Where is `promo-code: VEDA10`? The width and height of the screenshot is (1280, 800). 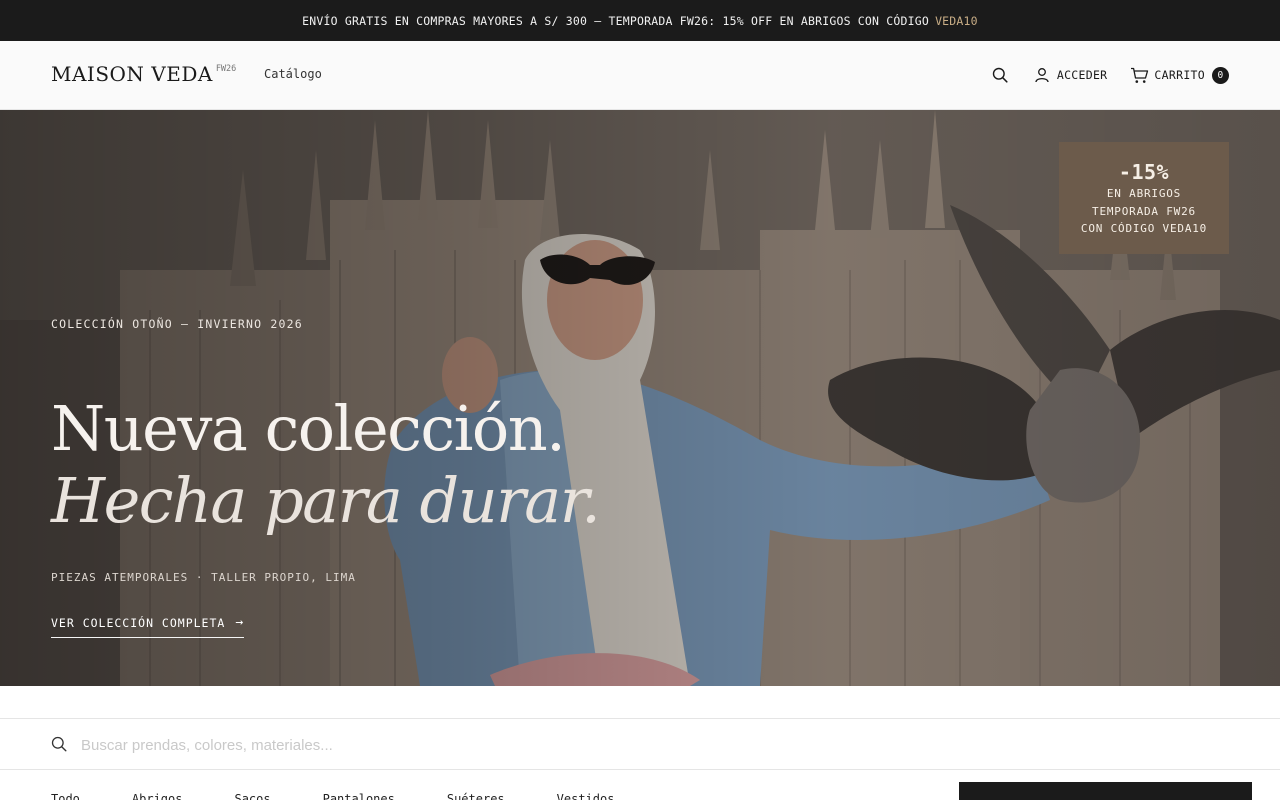
promo-code: VEDA10 is located at coordinates (956, 20).